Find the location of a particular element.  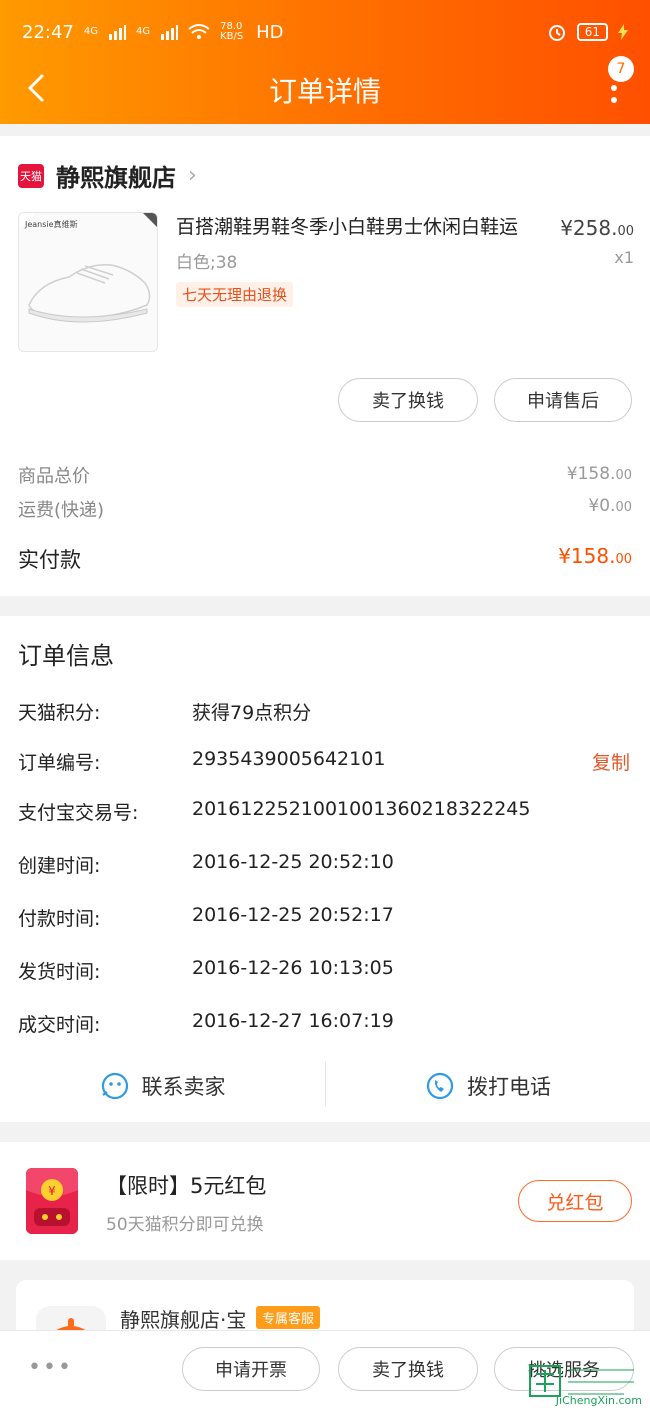

shipping-label: 运费(快递) is located at coordinates (61, 510).